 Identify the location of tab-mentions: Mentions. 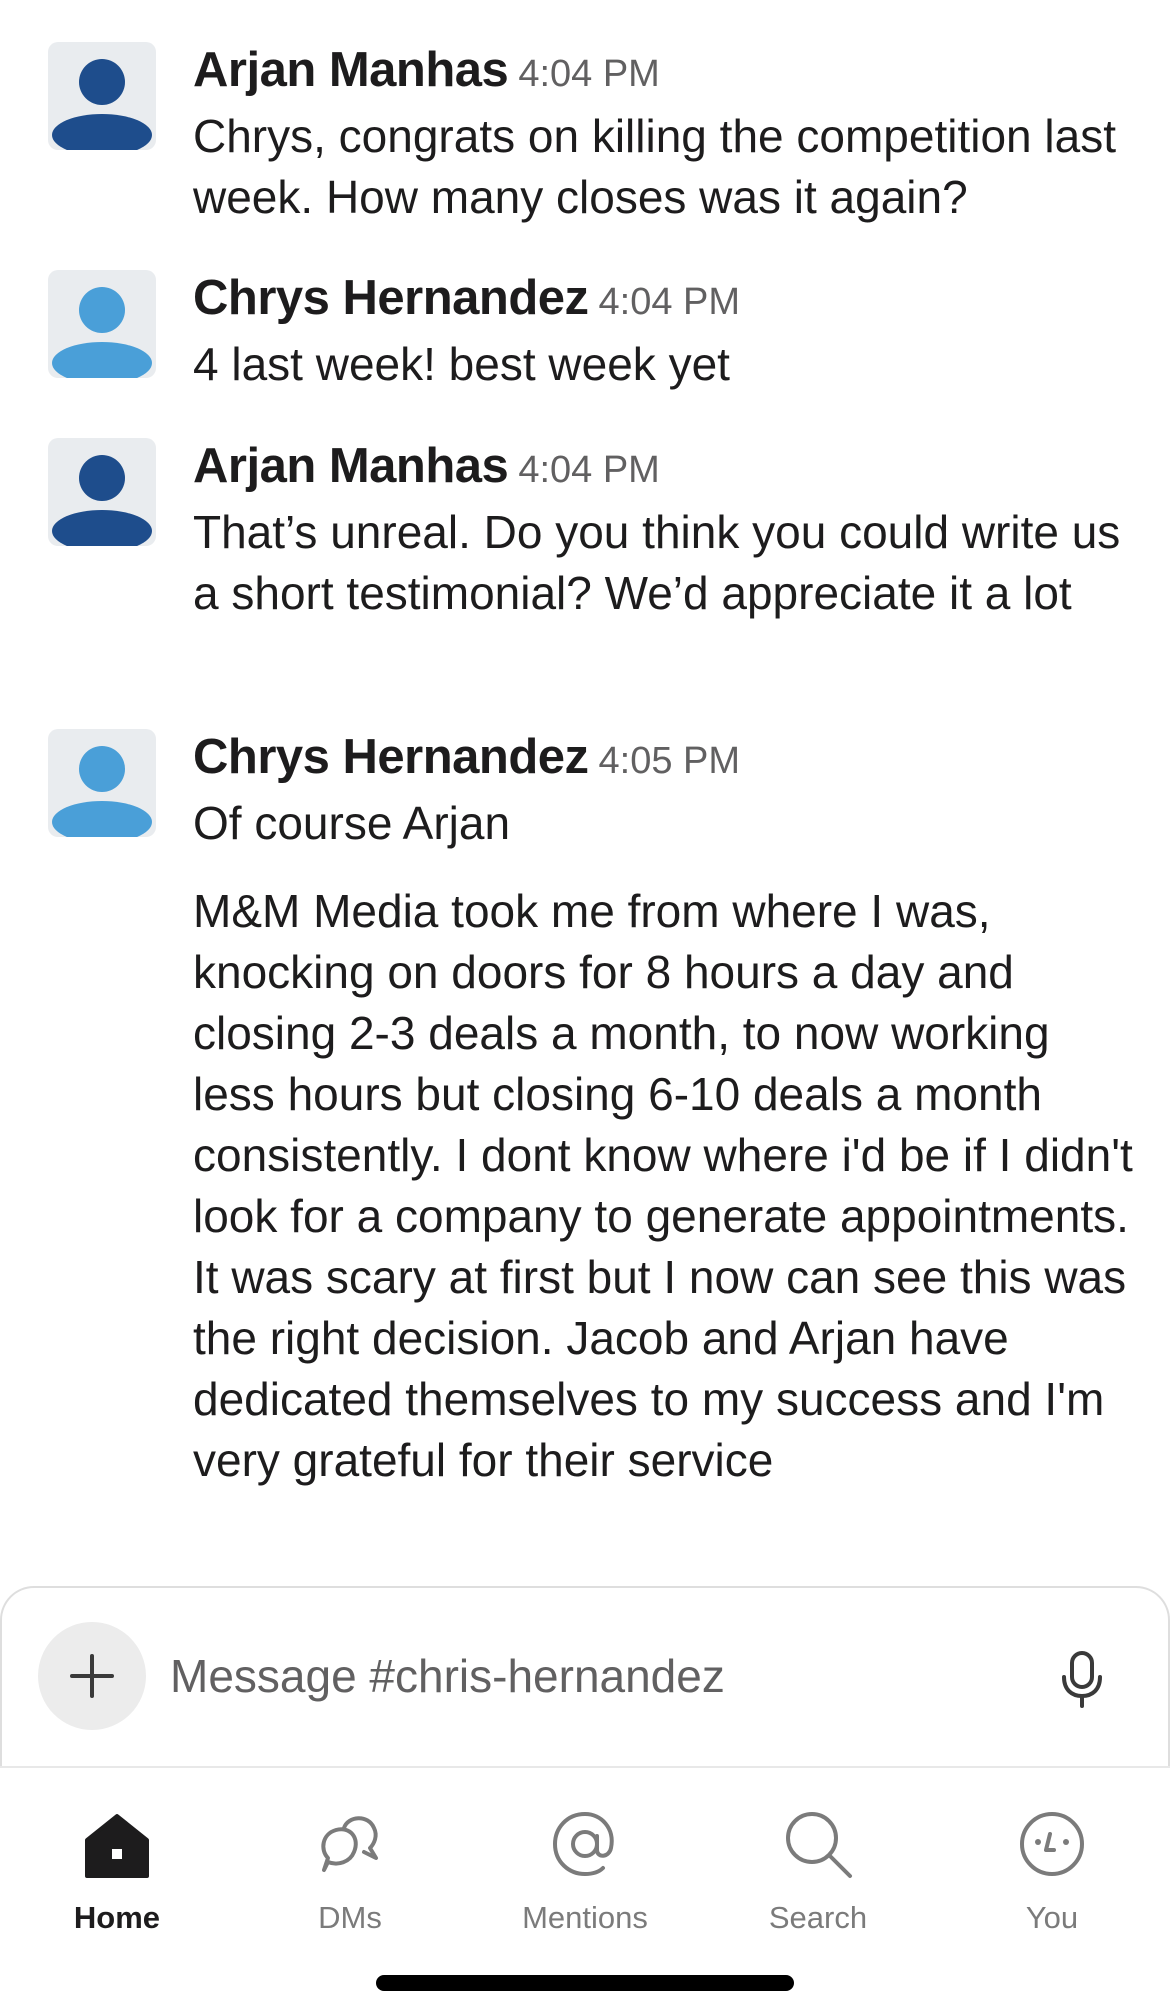
(585, 1861).